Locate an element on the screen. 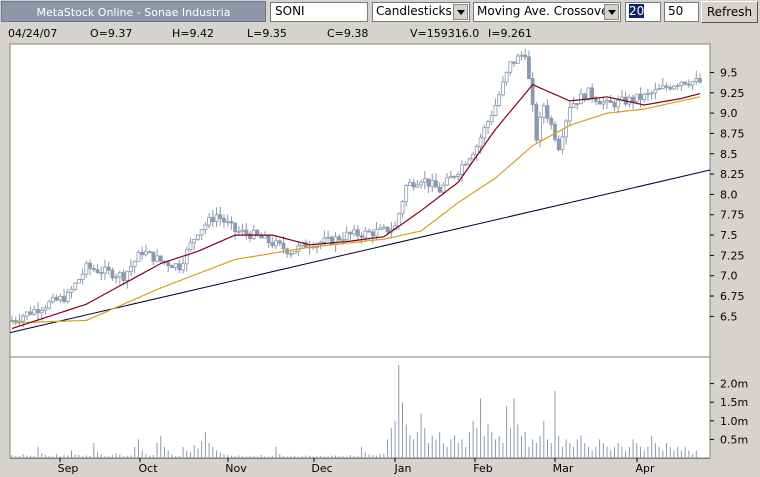  month-label: Oct is located at coordinates (148, 468).